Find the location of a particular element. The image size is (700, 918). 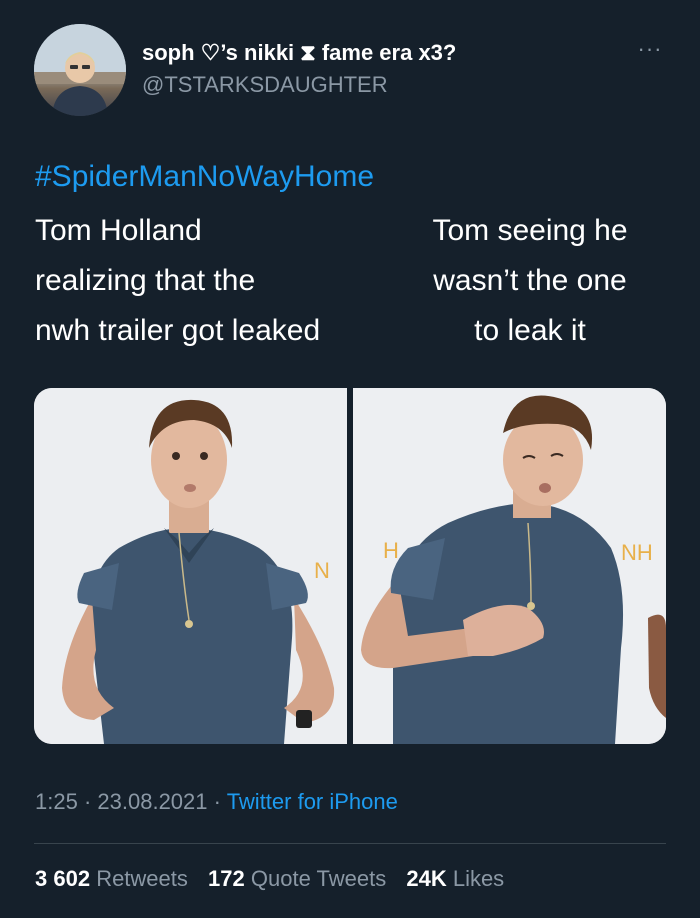

tweet-text-line: nwh trailer got leaked is located at coordinates (178, 330).